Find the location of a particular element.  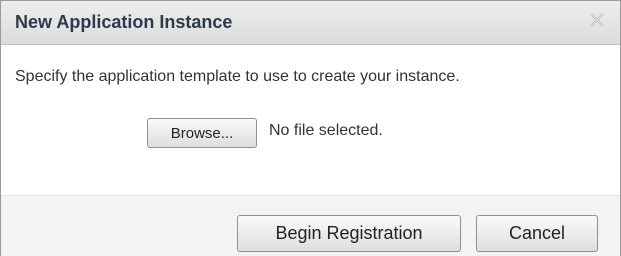

dialog-title: New Application Instance is located at coordinates (124, 22).